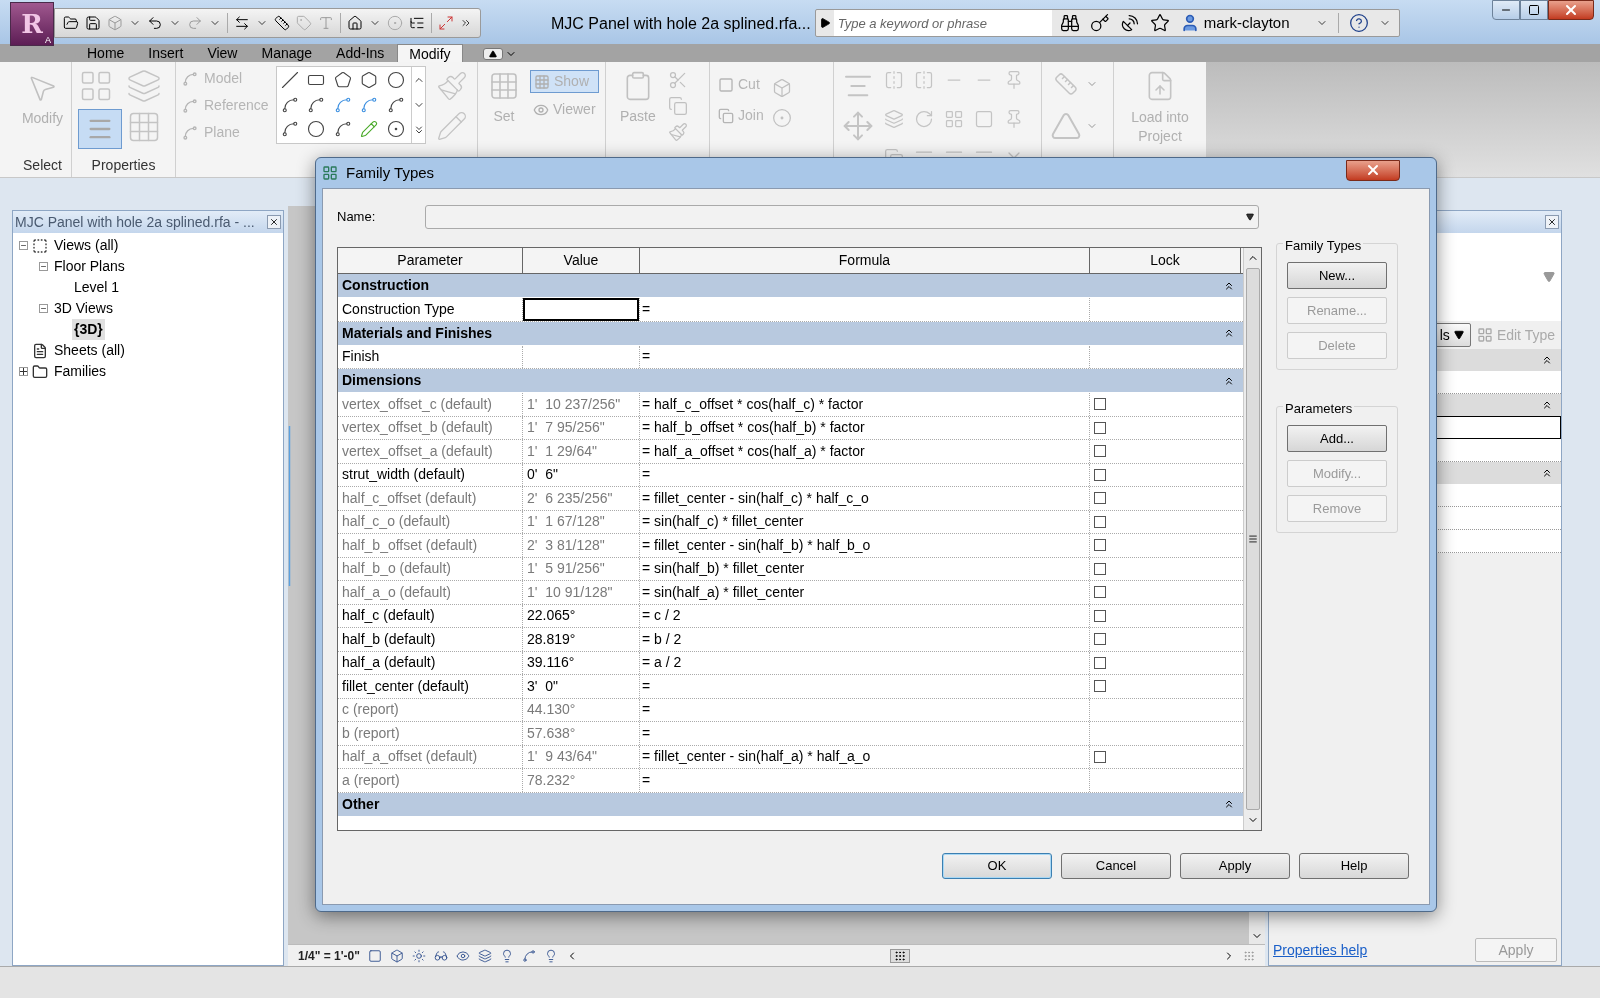 The height and width of the screenshot is (998, 1600). Describe the element at coordinates (581, 615) in the screenshot. I see `value-field: 22.065°` at that location.